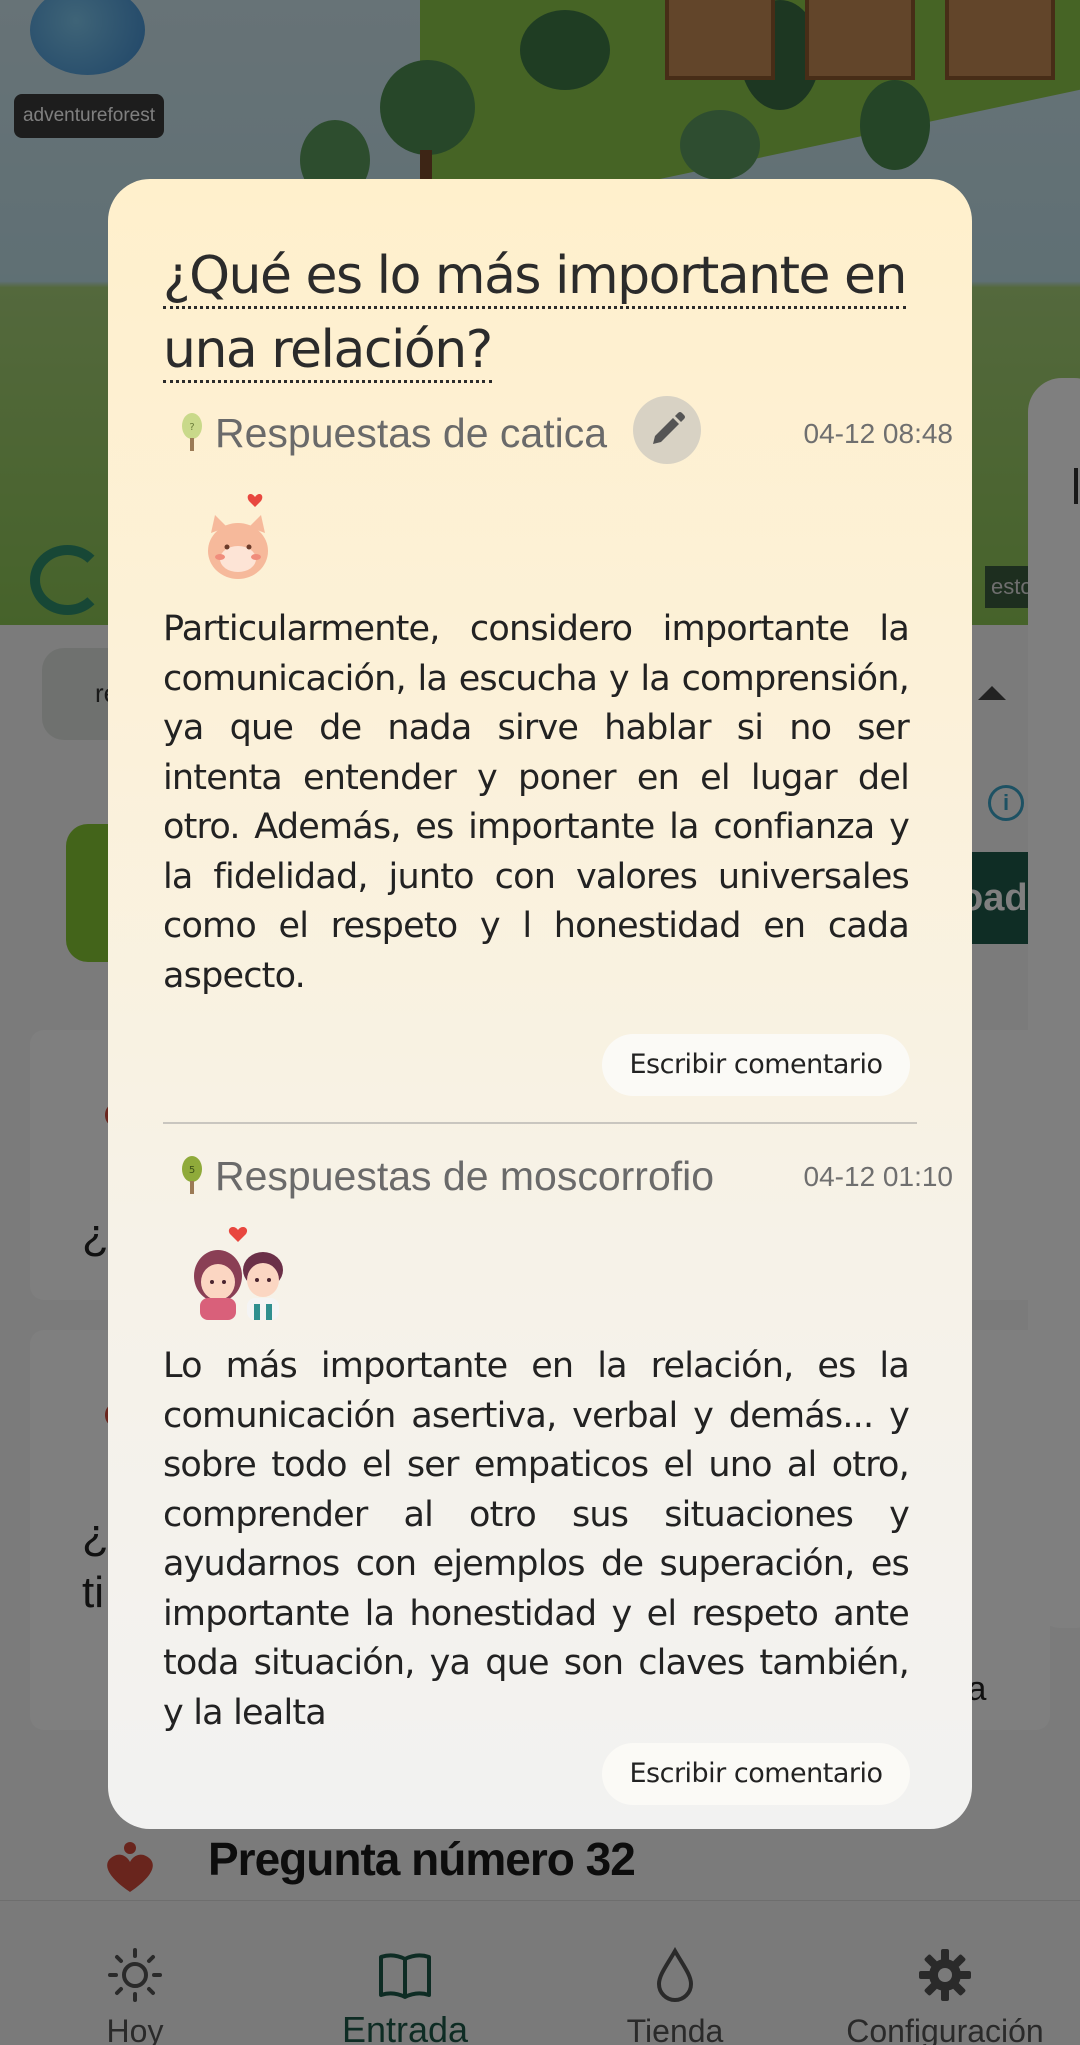 This screenshot has width=1080, height=2045. I want to click on answer-divider, so click(540, 1123).